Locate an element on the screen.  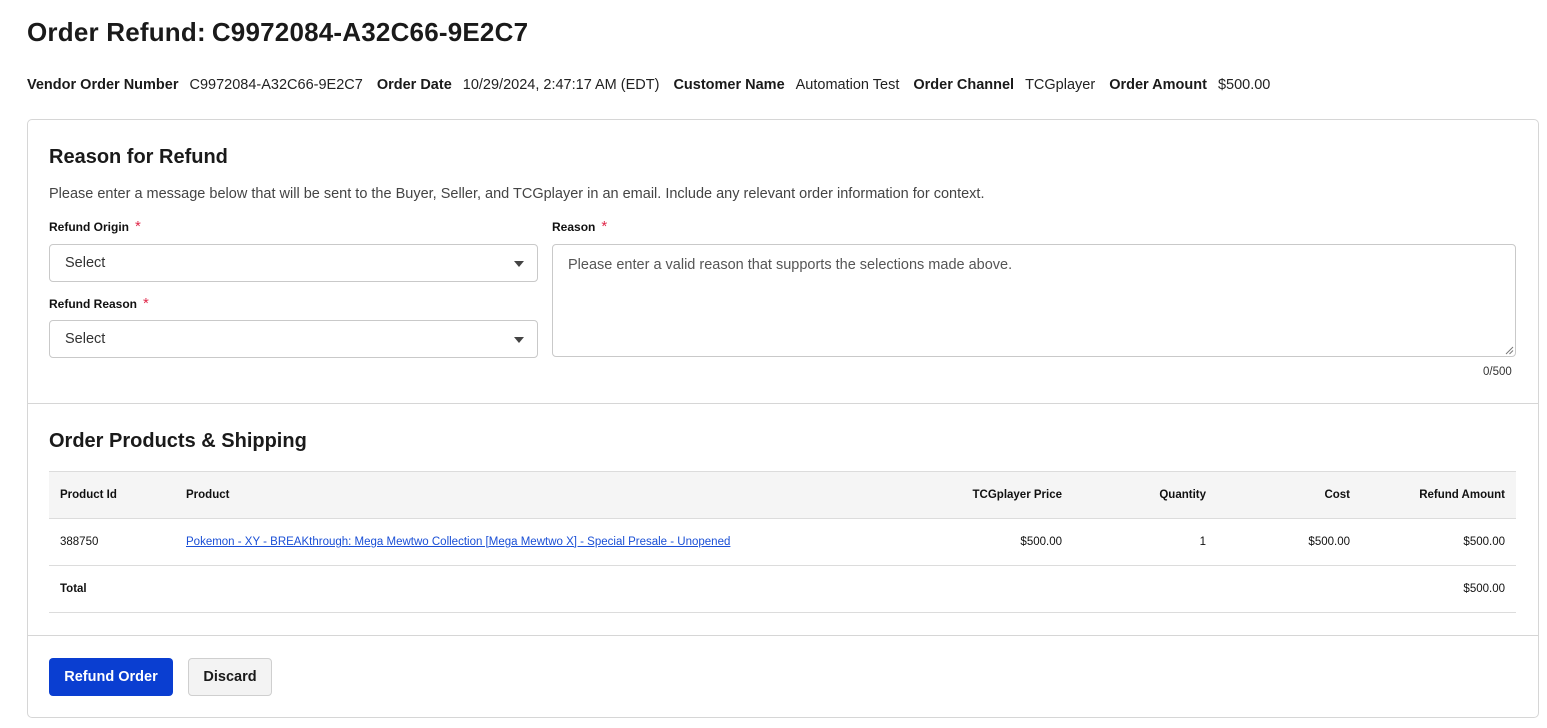
refund-origin-label: Refund Origin * is located at coordinates (95, 226).